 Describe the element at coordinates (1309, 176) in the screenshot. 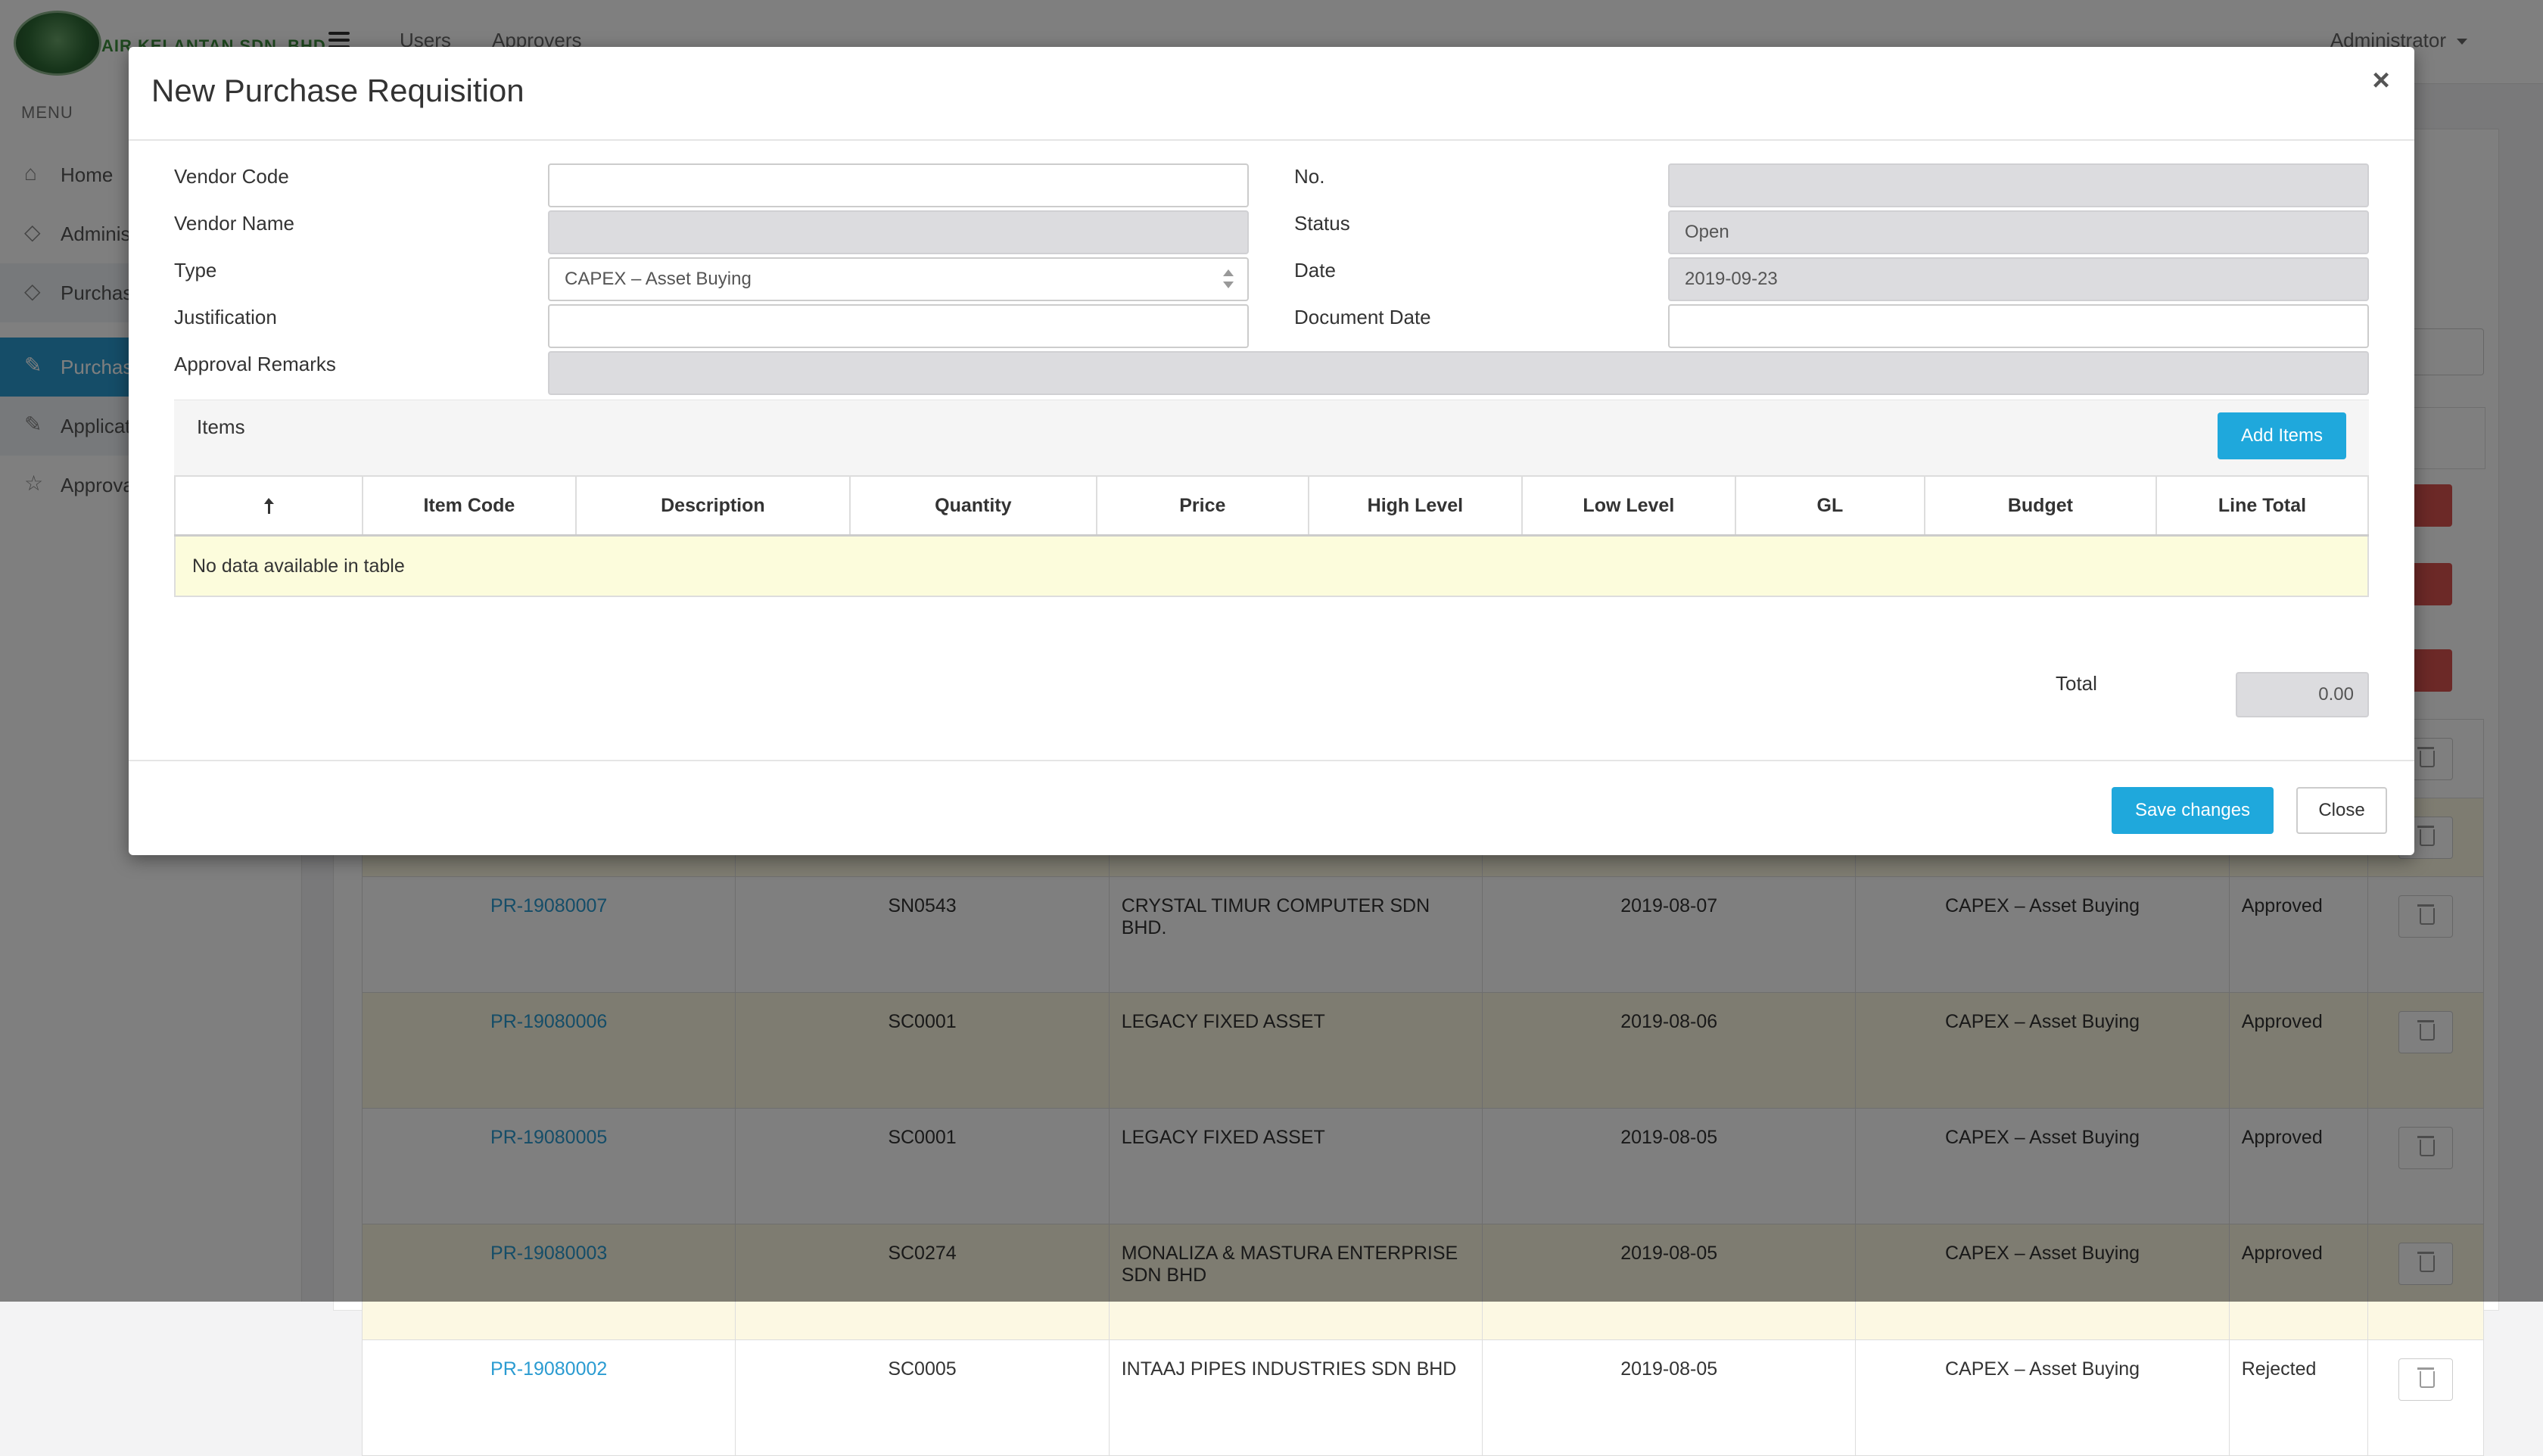

I see `number-label: No.` at that location.